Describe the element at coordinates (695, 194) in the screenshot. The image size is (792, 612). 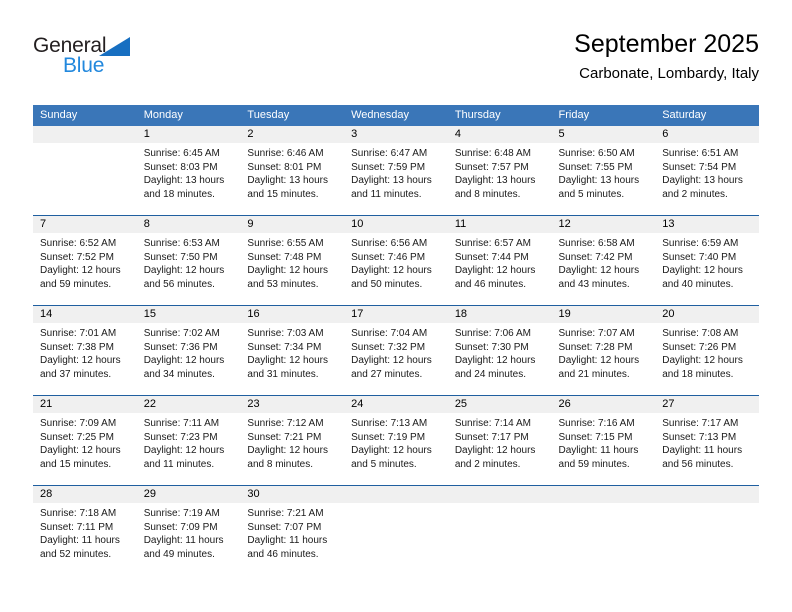
I see `daylight-text-line2: and 2 minutes.` at that location.